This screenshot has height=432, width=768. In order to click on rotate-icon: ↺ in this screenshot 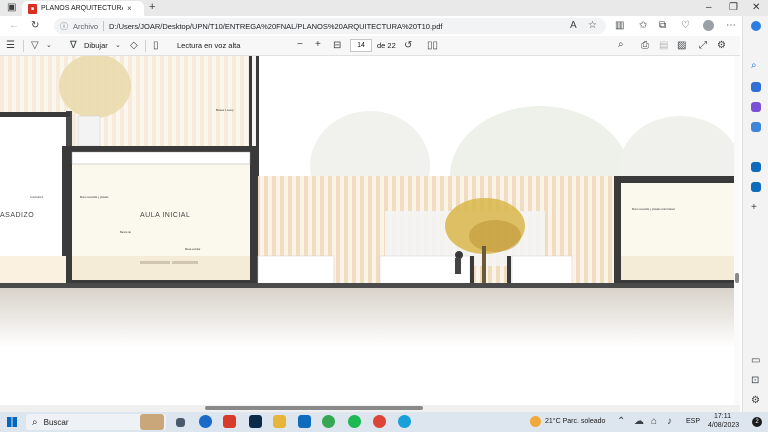, I will do `click(408, 46)`.